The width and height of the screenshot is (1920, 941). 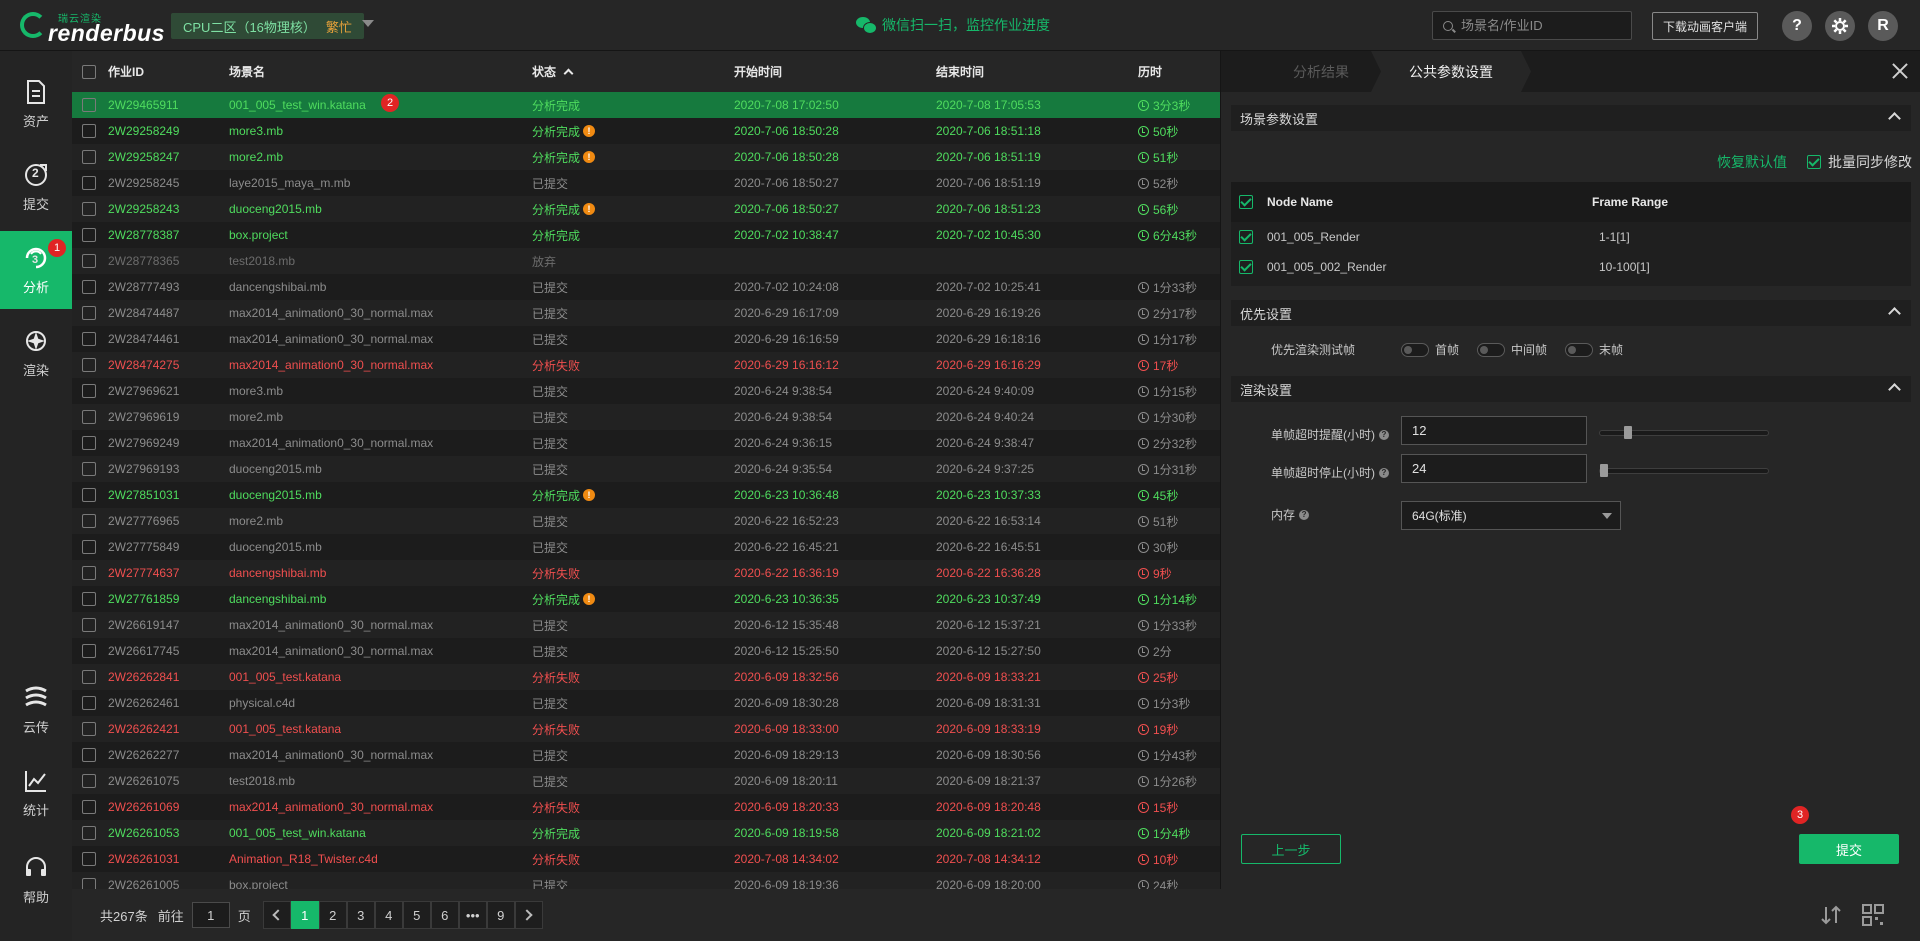 I want to click on column-header-end: 结束时间, so click(x=1037, y=71).